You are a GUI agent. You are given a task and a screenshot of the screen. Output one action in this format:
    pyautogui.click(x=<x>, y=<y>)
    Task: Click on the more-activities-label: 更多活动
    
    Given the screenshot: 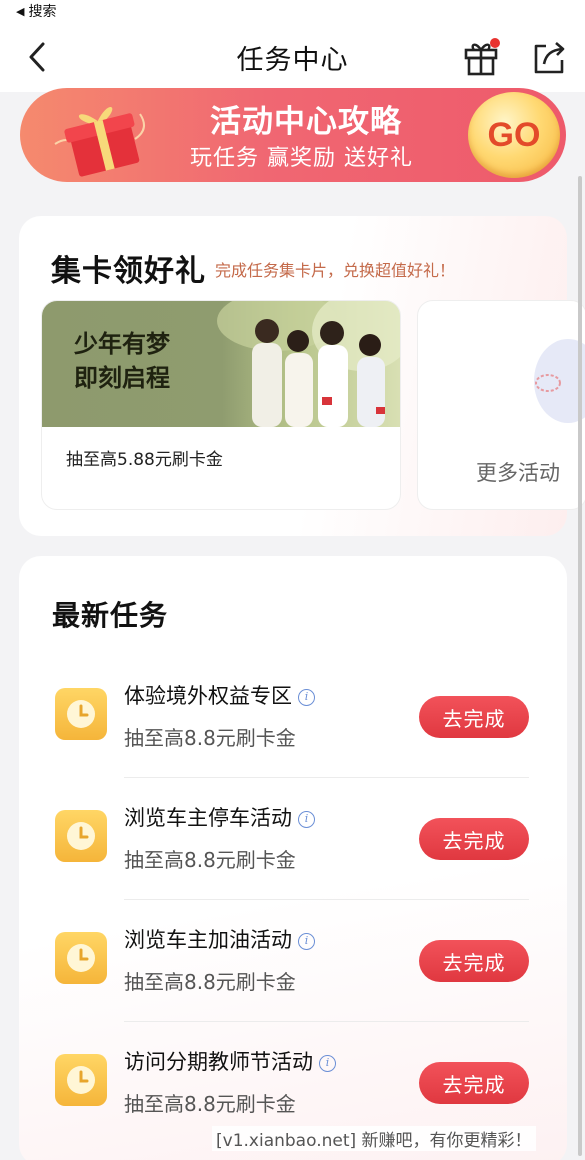 What is the action you would take?
    pyautogui.click(x=518, y=473)
    